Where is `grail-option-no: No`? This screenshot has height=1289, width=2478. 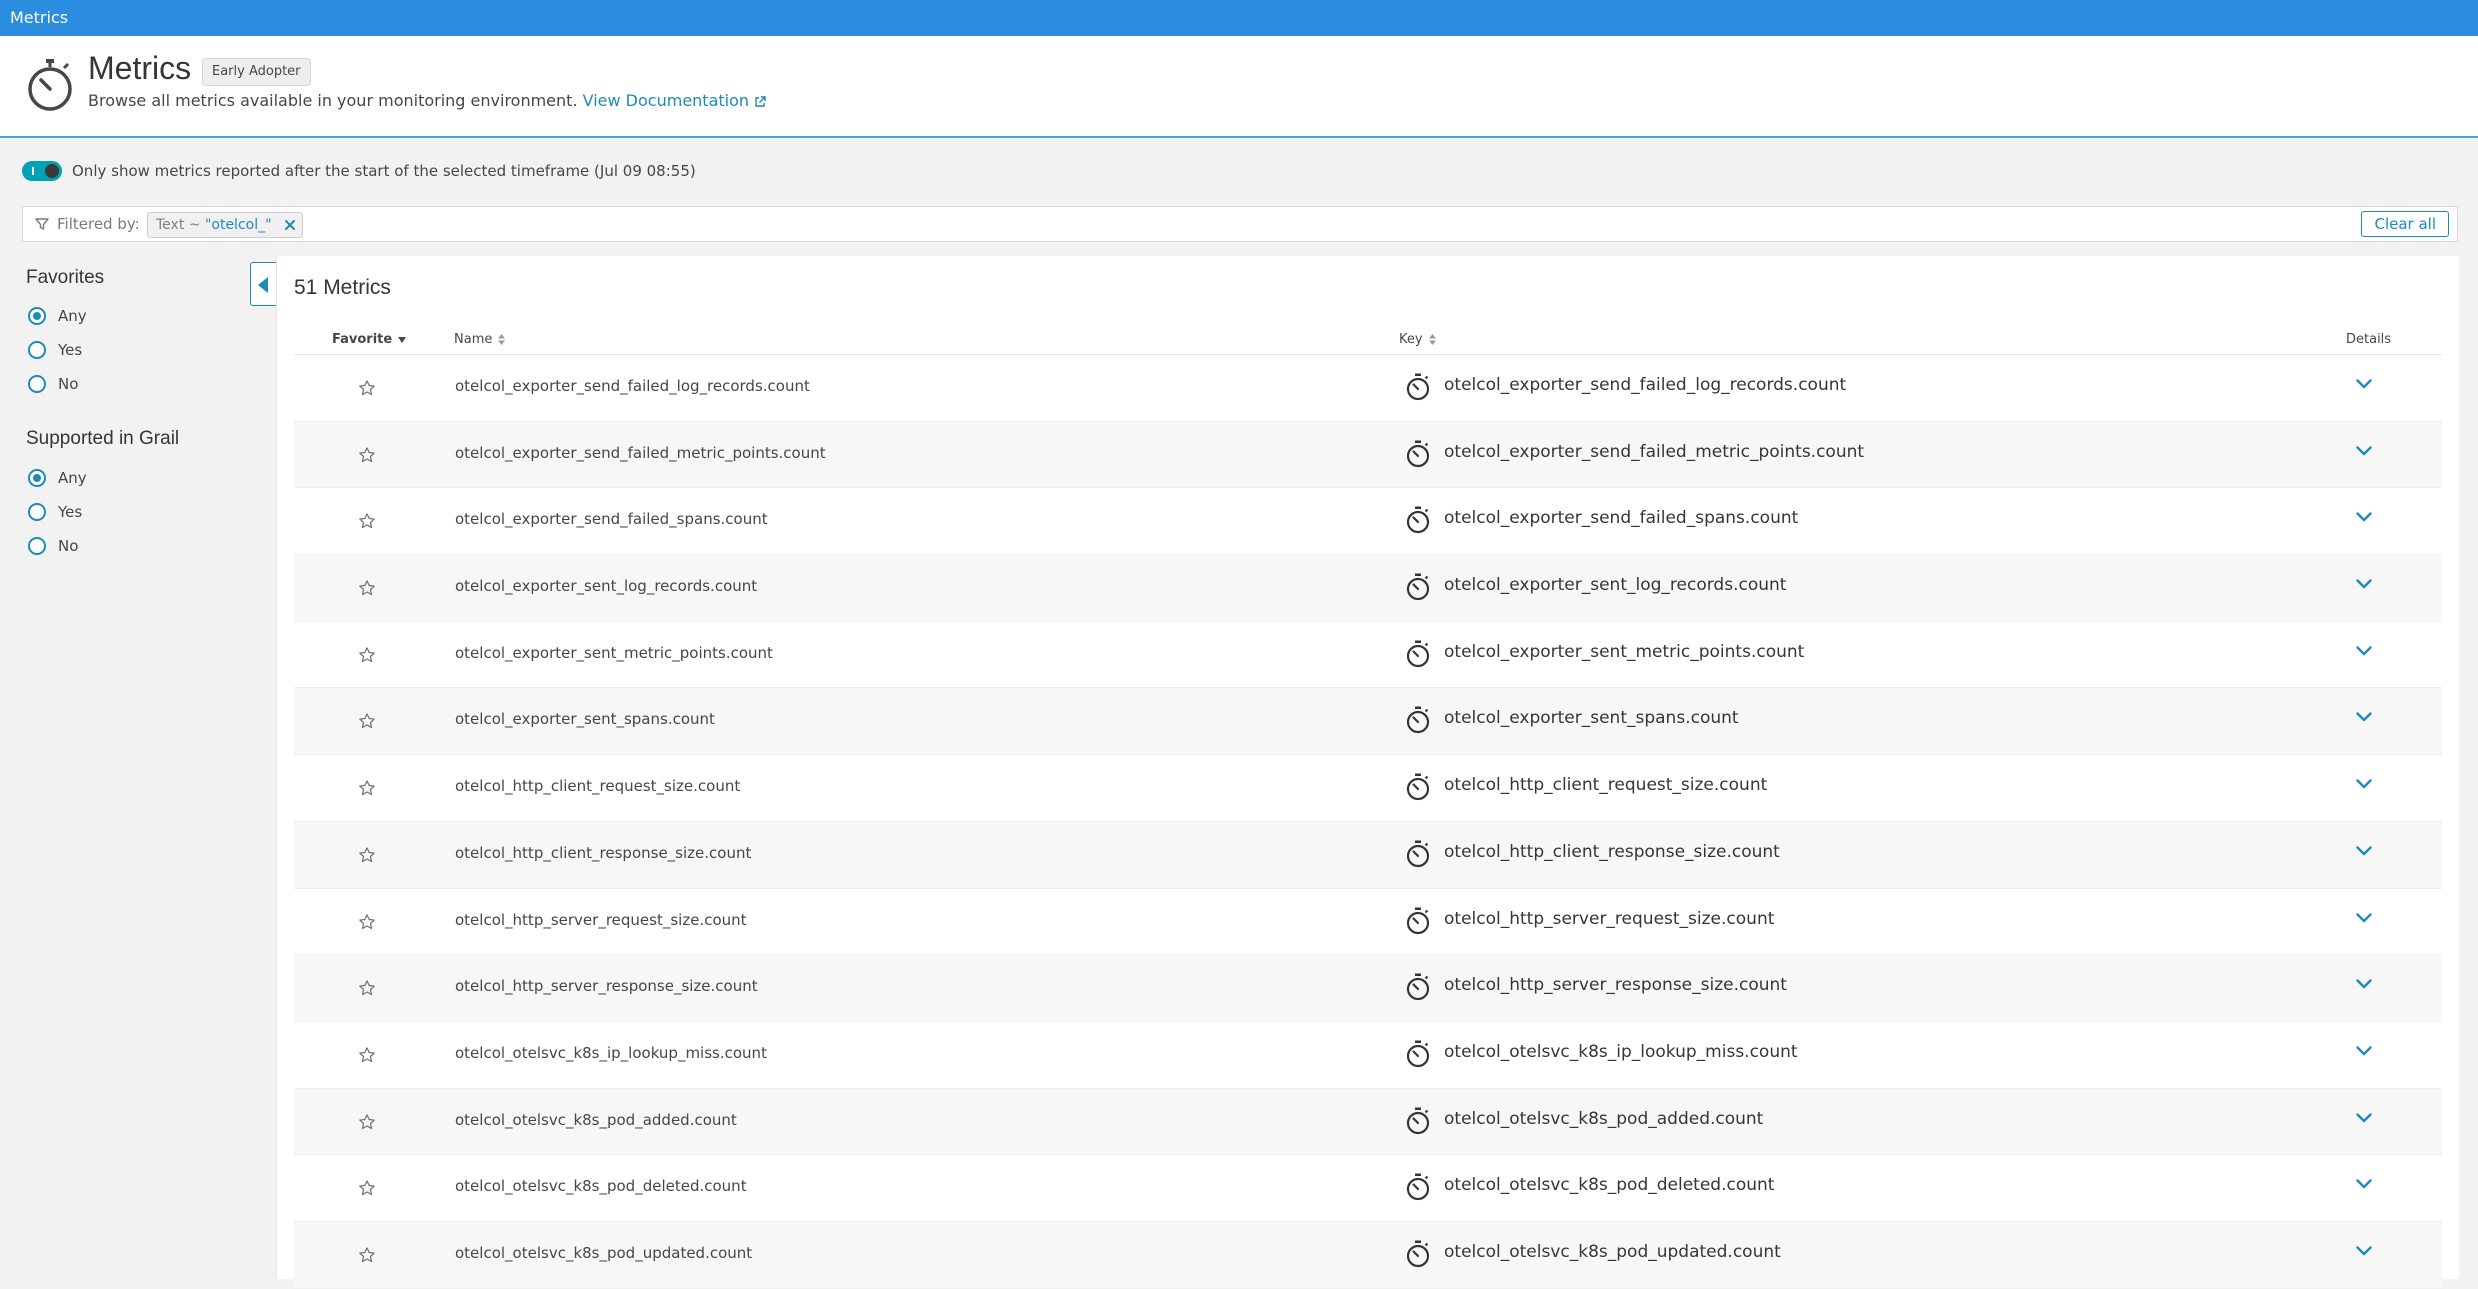
grail-option-no: No is located at coordinates (53, 546).